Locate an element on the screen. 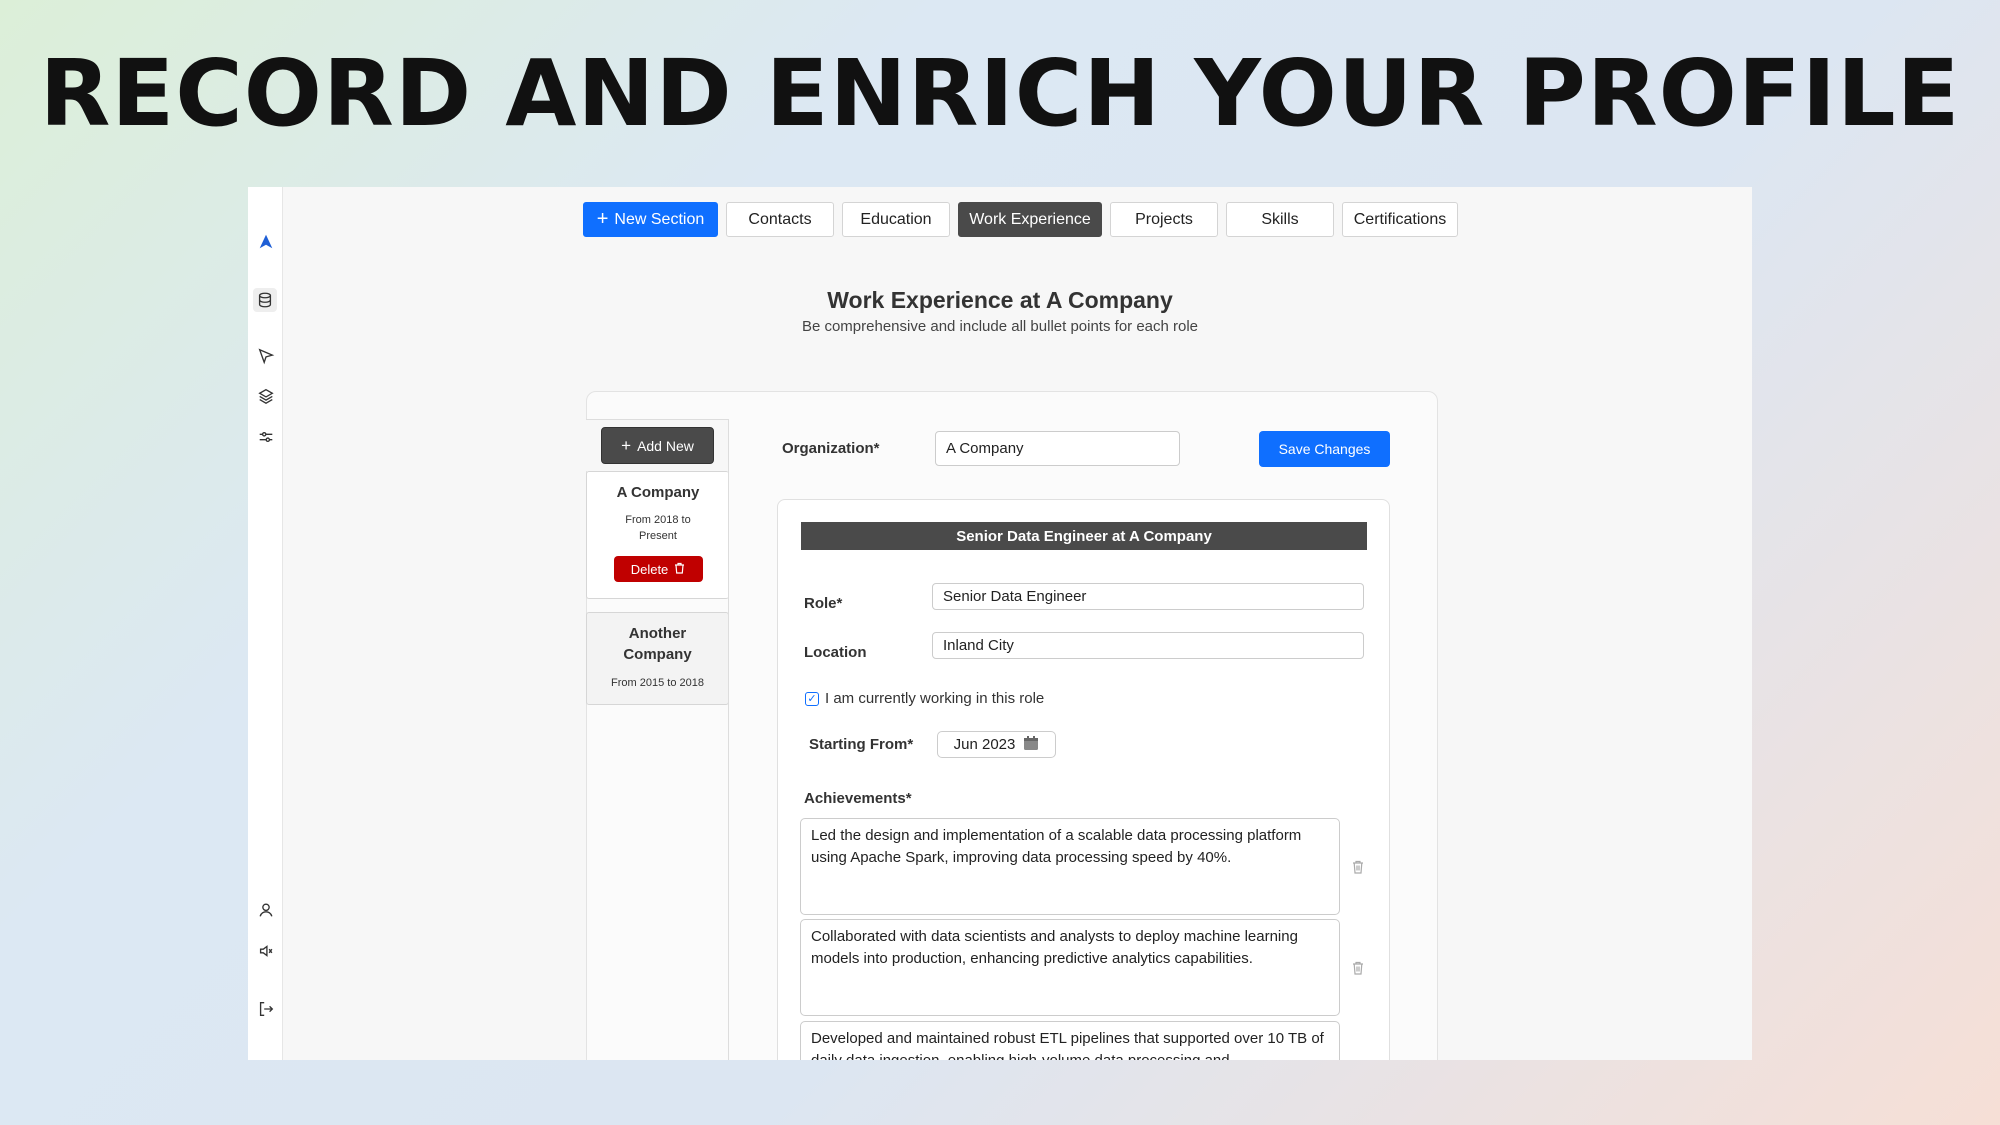 The image size is (2000, 1125). role-label: Role* is located at coordinates (823, 603).